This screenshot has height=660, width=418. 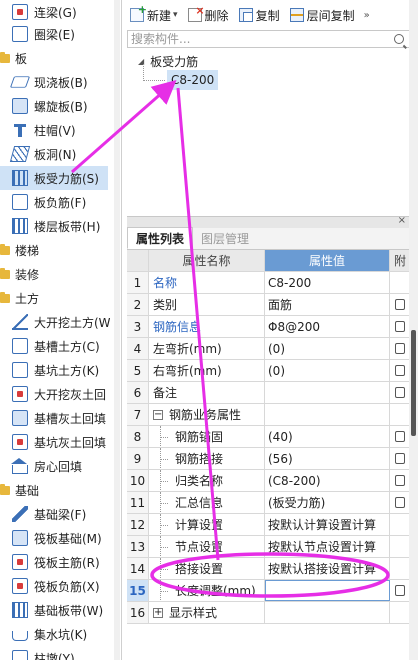 I want to click on vertical-scrollbar-thumb, so click(x=413, y=383).